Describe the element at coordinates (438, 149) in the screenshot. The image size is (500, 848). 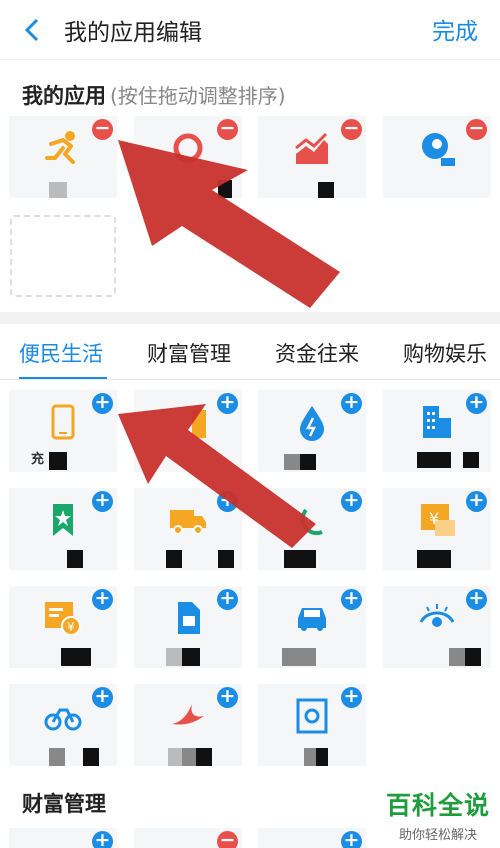
I see `support-person-icon` at that location.